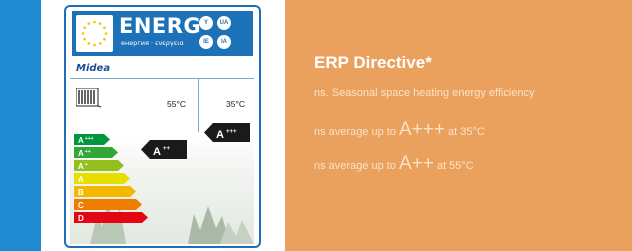  I want to click on left-accent-bar, so click(20, 125).